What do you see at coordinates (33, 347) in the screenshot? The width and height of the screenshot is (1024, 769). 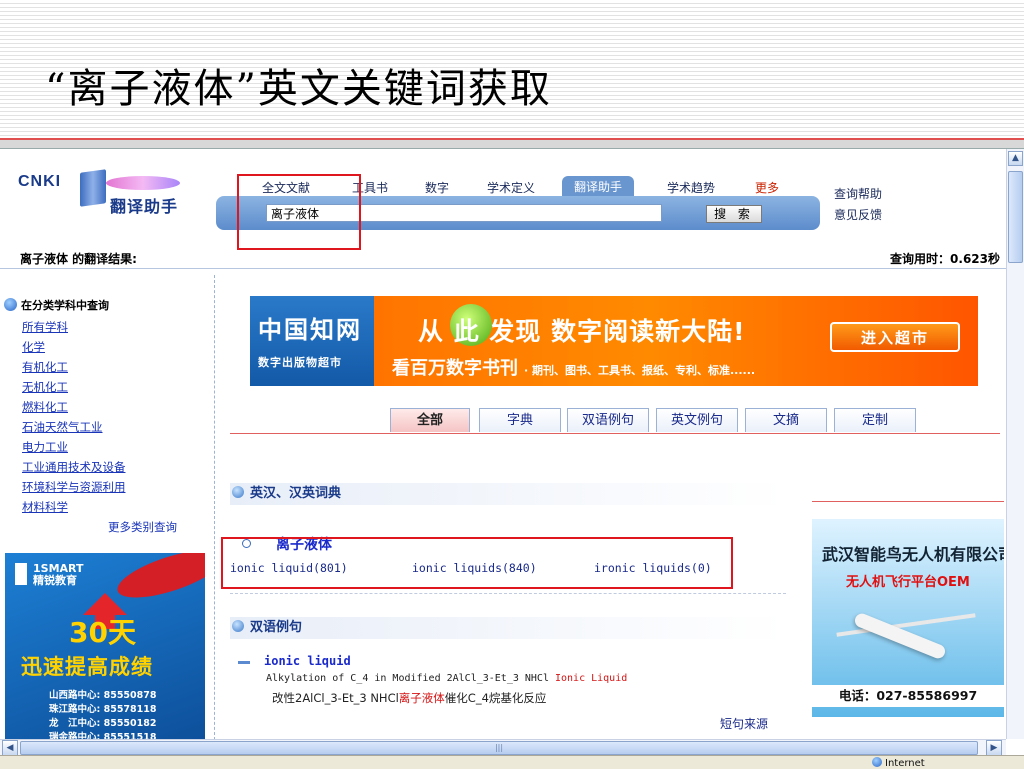 I see `category-link: 化学` at bounding box center [33, 347].